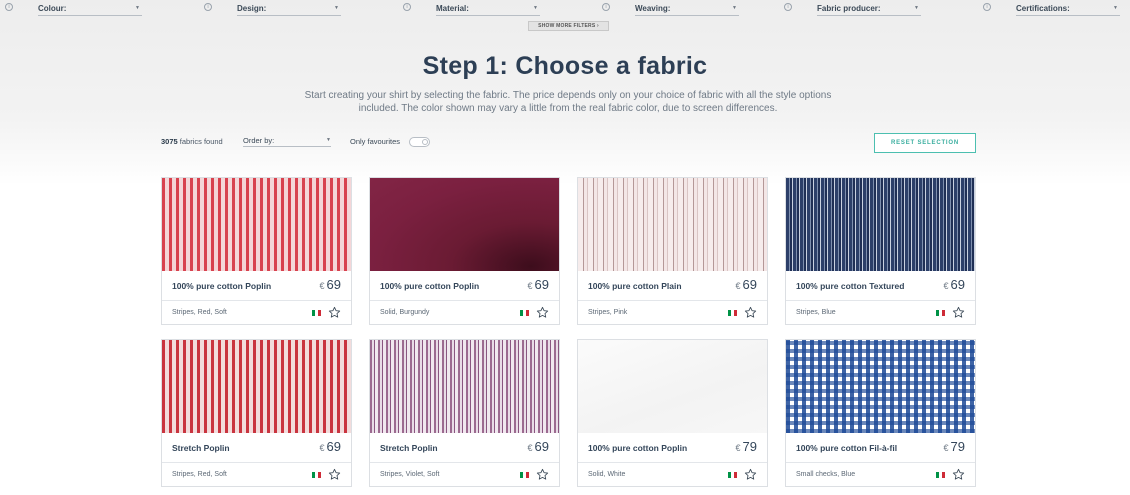  What do you see at coordinates (816, 312) in the screenshot?
I see `fabric-tags: Stripes, Blue` at bounding box center [816, 312].